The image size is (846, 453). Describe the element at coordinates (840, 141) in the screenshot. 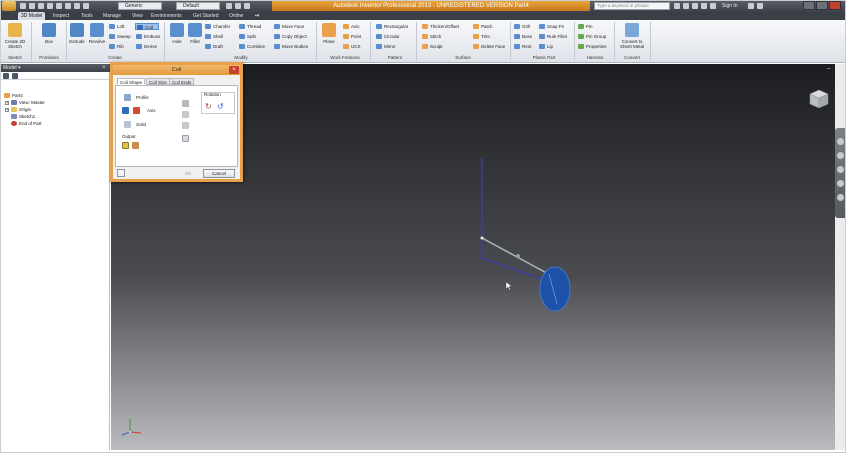

I see `steering-wheel-icon` at that location.